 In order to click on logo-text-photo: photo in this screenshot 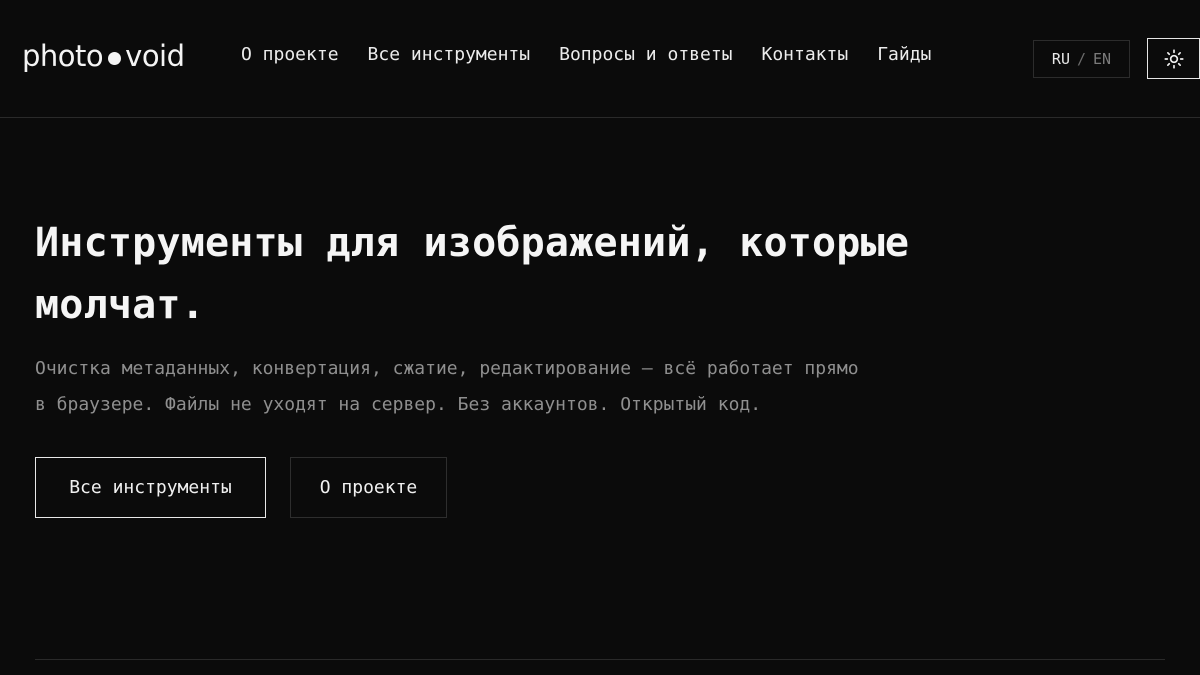, I will do `click(63, 56)`.